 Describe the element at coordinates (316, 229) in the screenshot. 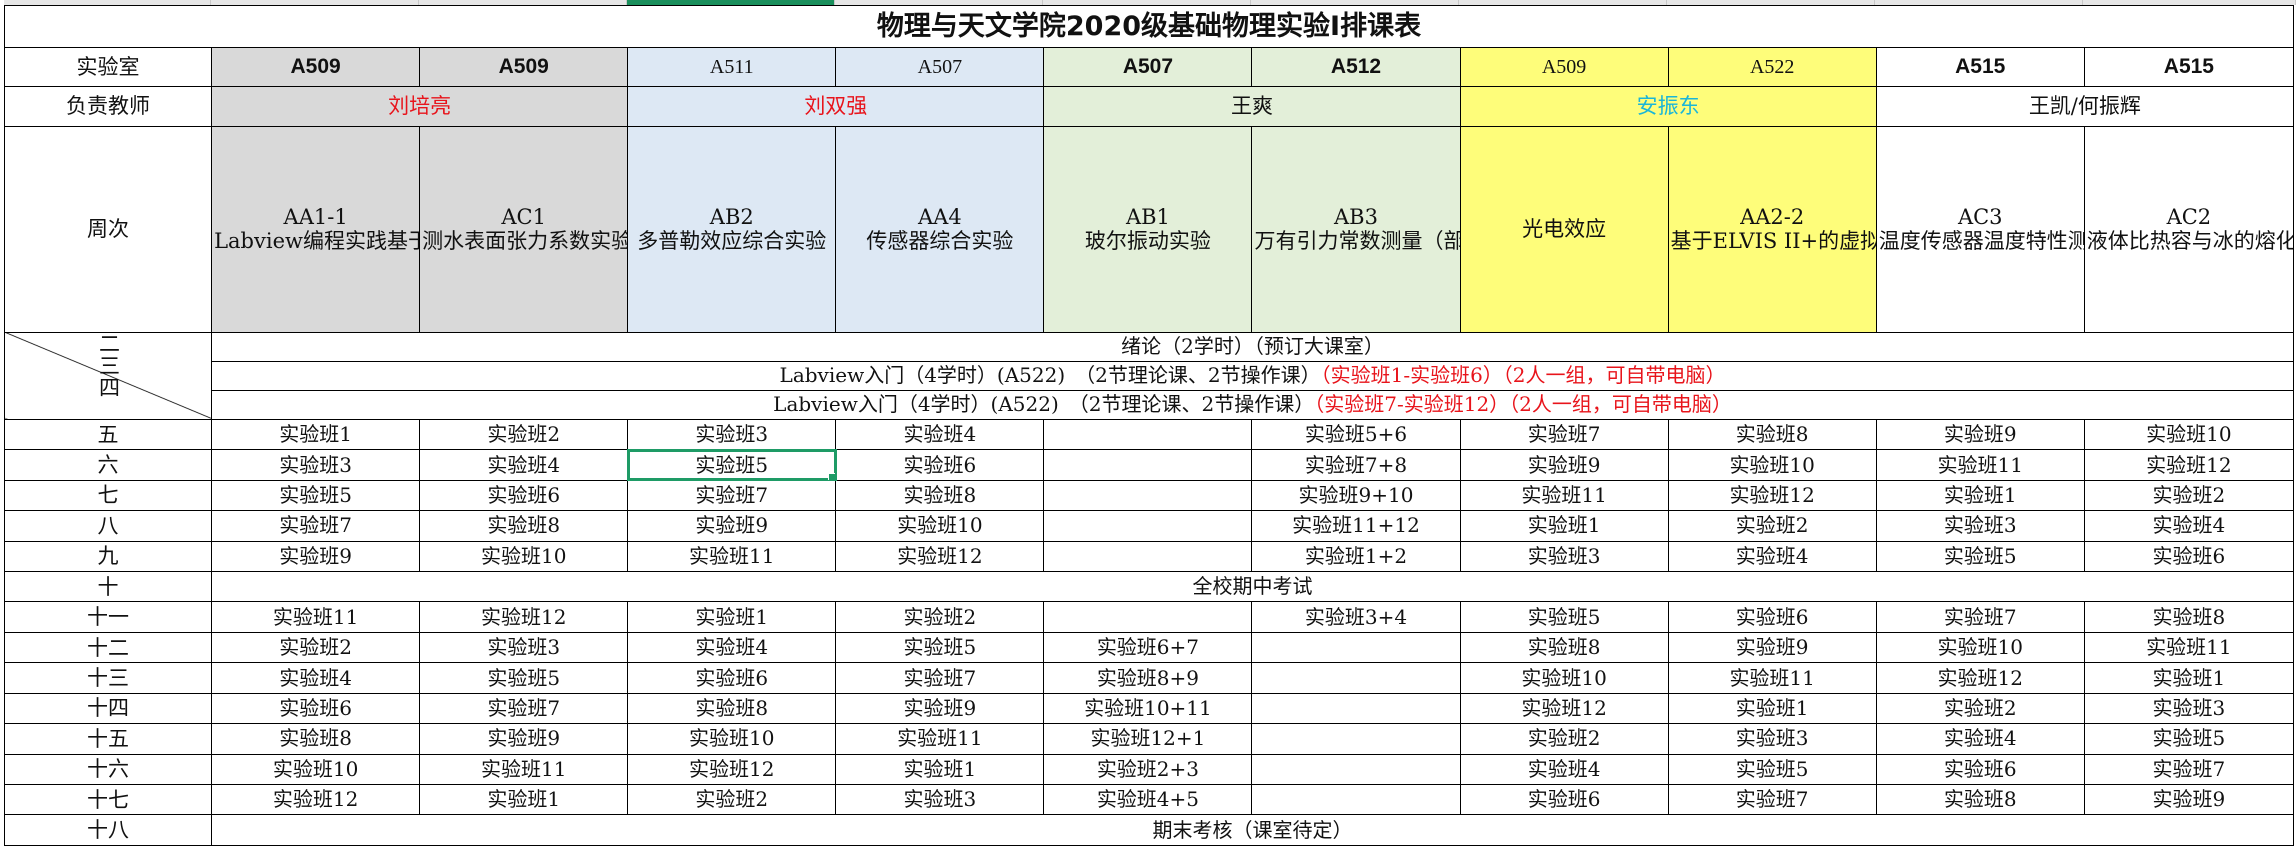

I see `experiment-cell: AA1-1Labview编程实践基于myDAQ的练习必做（应用于表面张力测量）` at that location.